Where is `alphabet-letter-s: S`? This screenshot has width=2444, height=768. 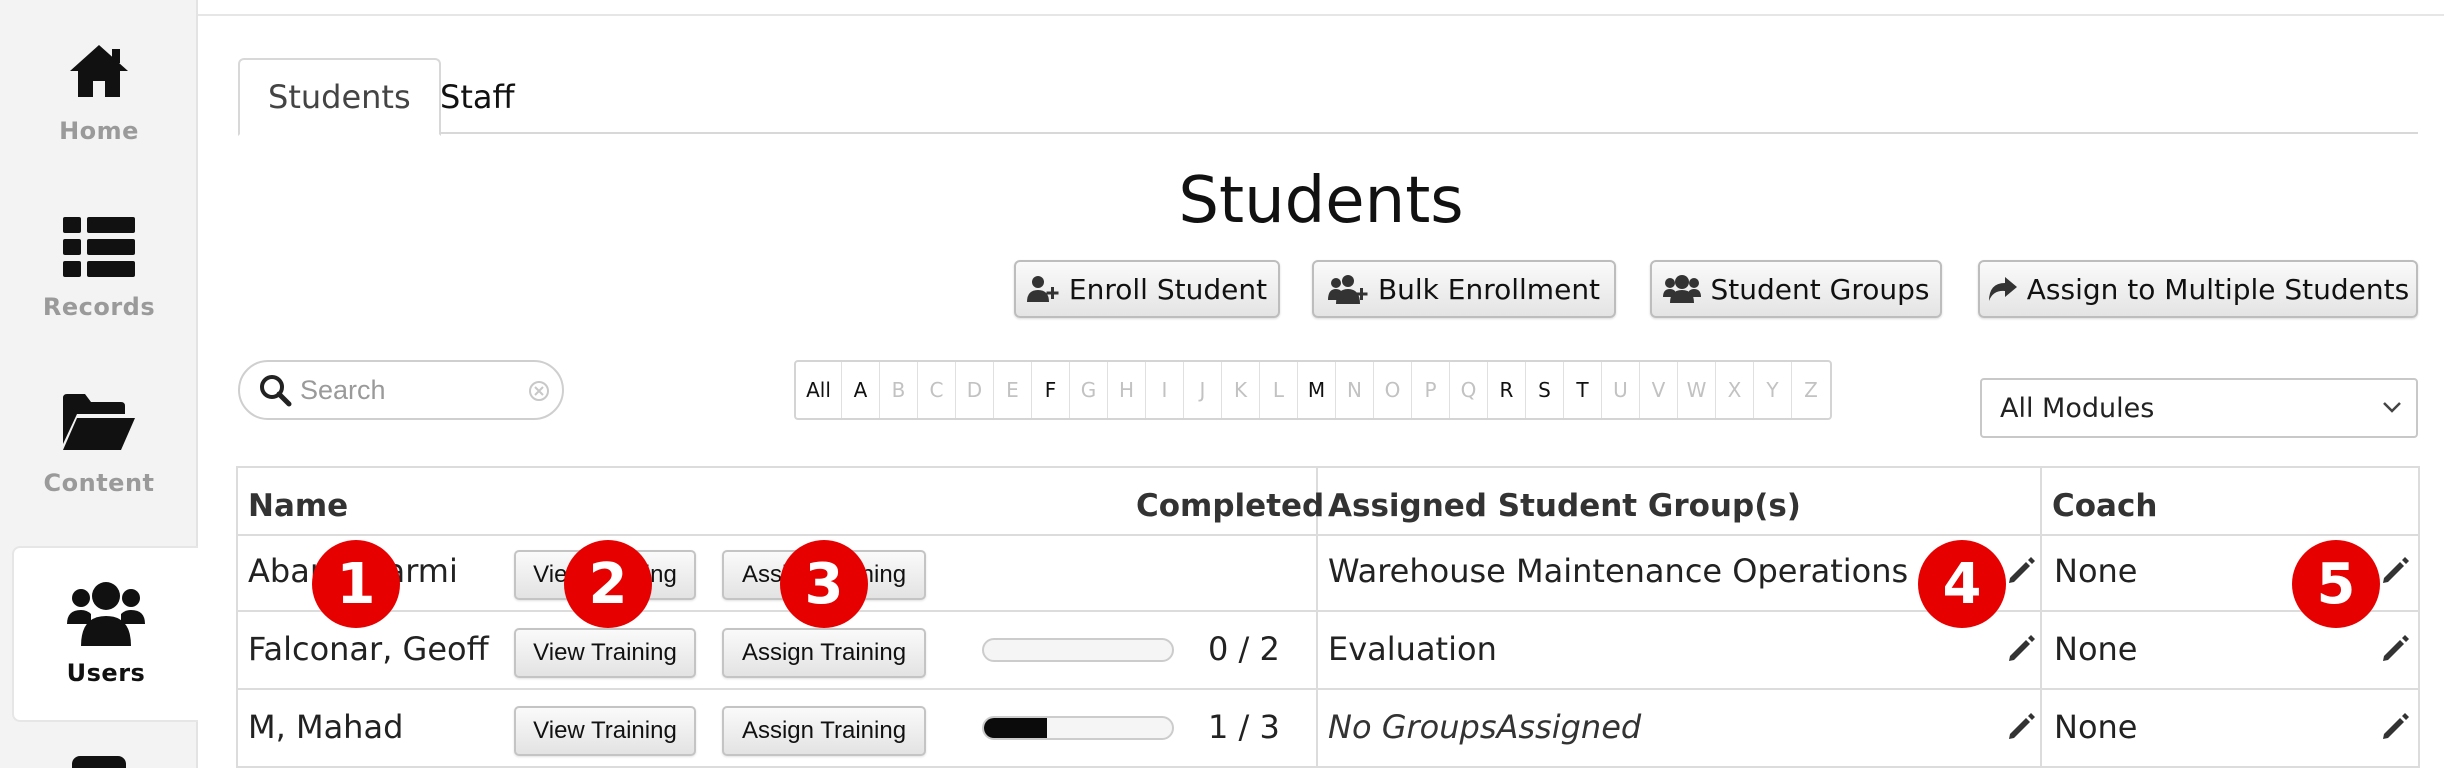
alphabet-letter-s: S is located at coordinates (1545, 390).